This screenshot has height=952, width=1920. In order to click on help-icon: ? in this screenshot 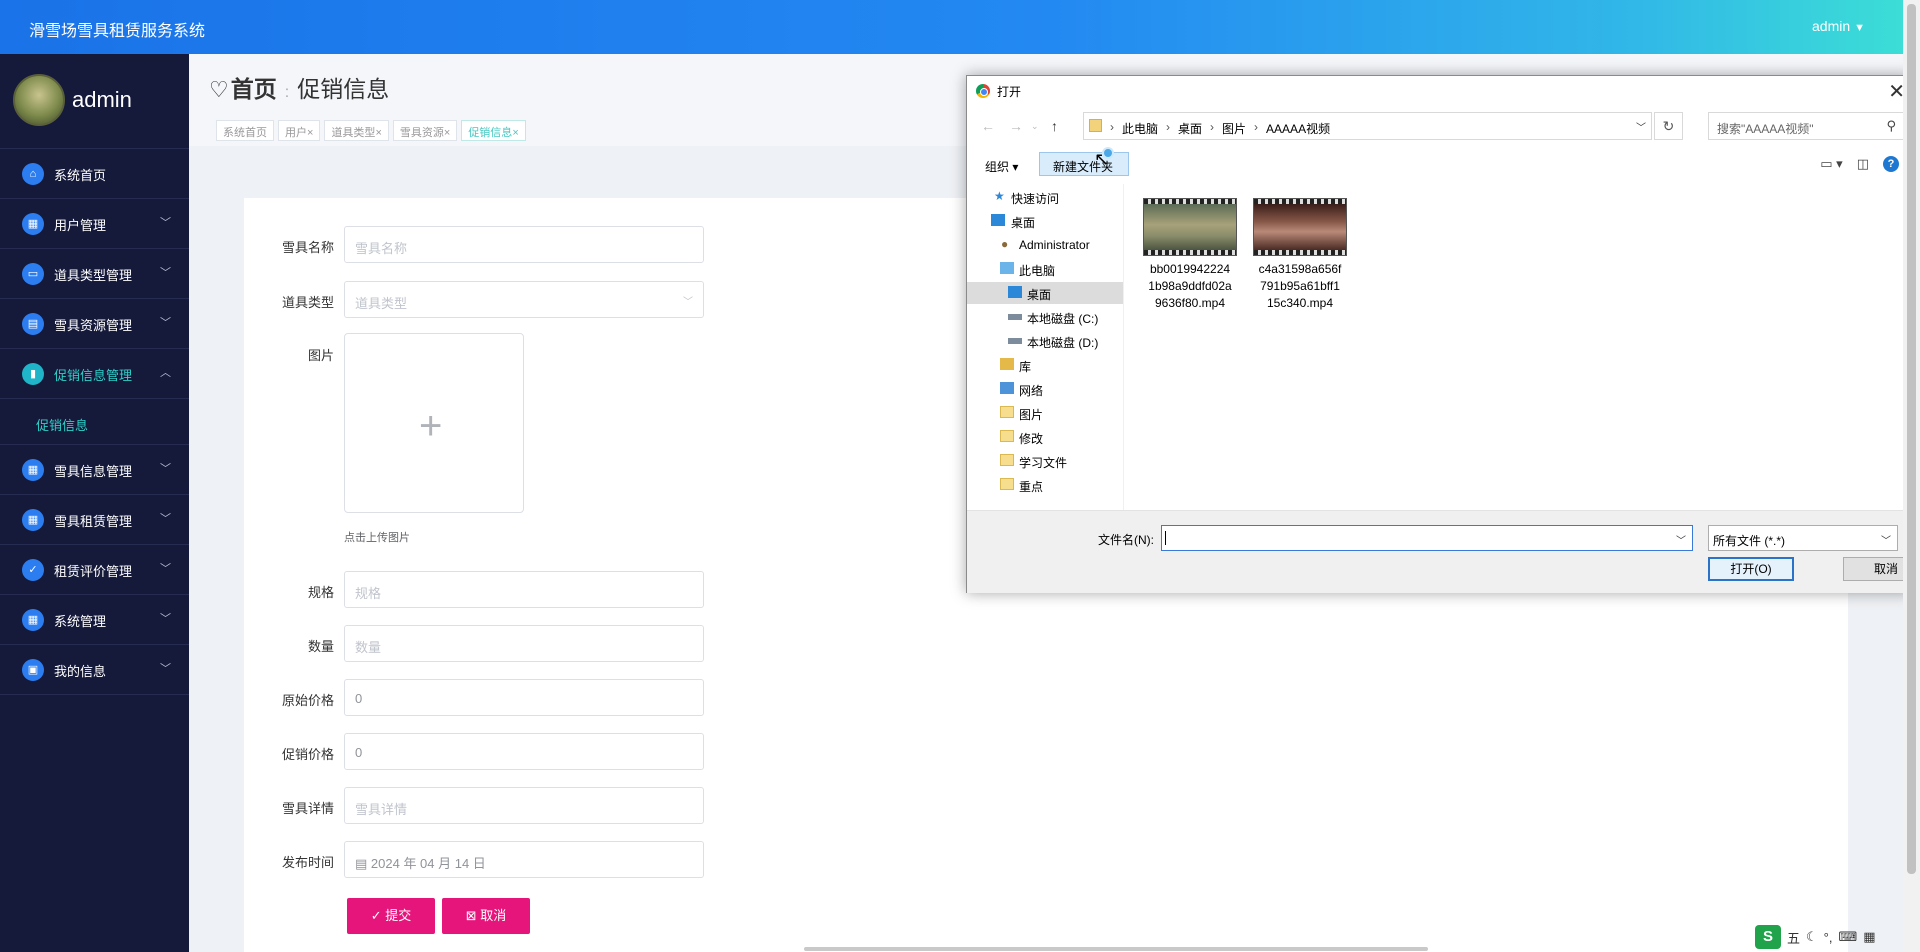, I will do `click(1891, 164)`.